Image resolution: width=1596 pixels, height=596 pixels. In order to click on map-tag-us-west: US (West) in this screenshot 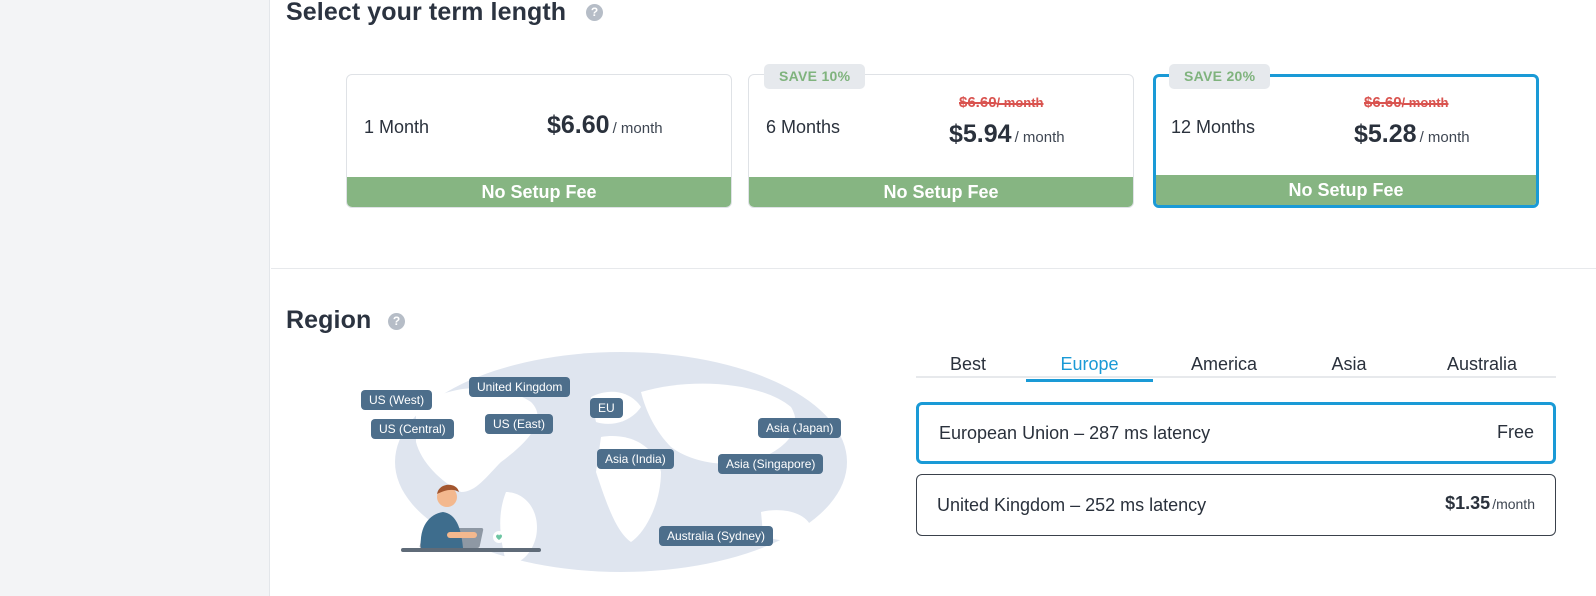, I will do `click(397, 400)`.